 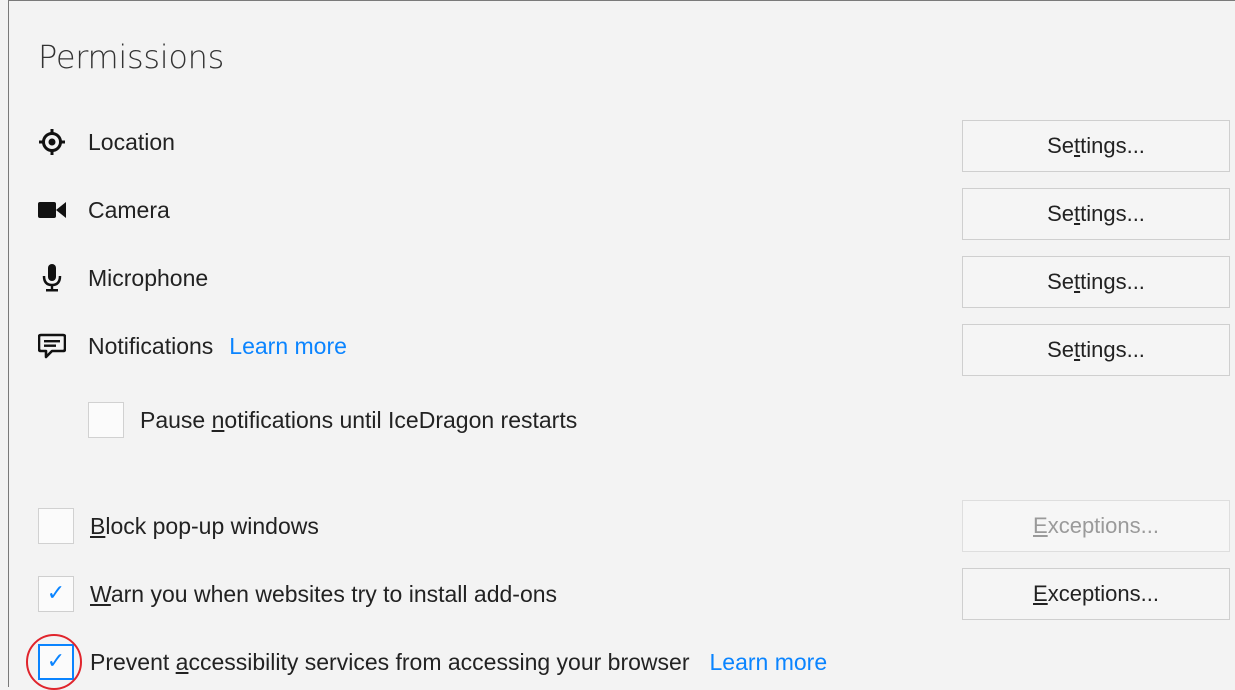 I want to click on checkmark-icon: ✓, so click(x=56, y=593).